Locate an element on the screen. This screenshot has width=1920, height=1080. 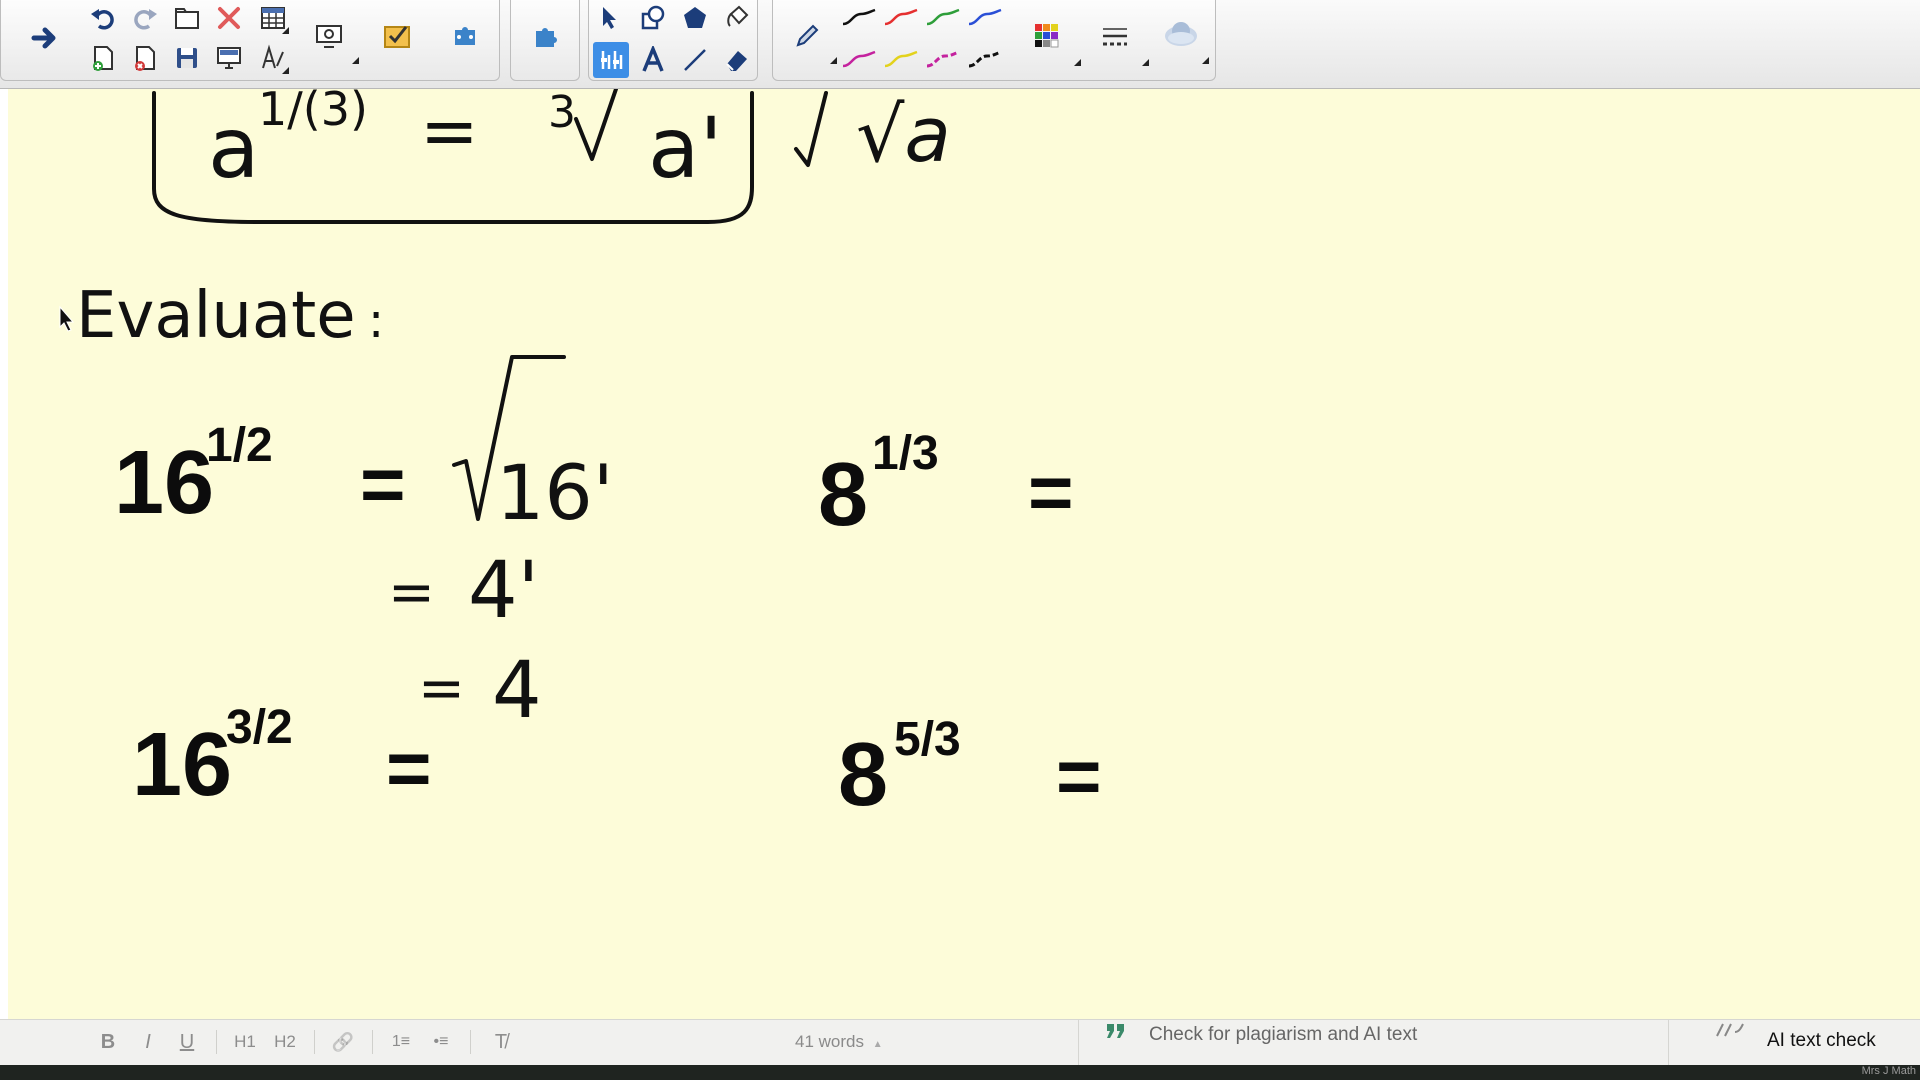
text-button is located at coordinates (653, 60).